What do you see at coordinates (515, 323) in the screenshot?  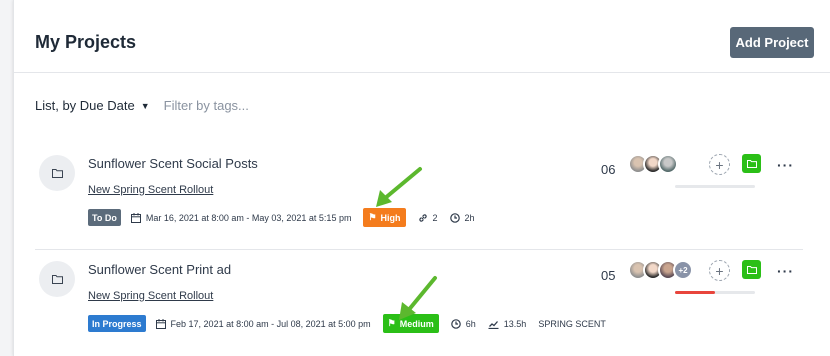 I see `tracked-time: 13.5h` at bounding box center [515, 323].